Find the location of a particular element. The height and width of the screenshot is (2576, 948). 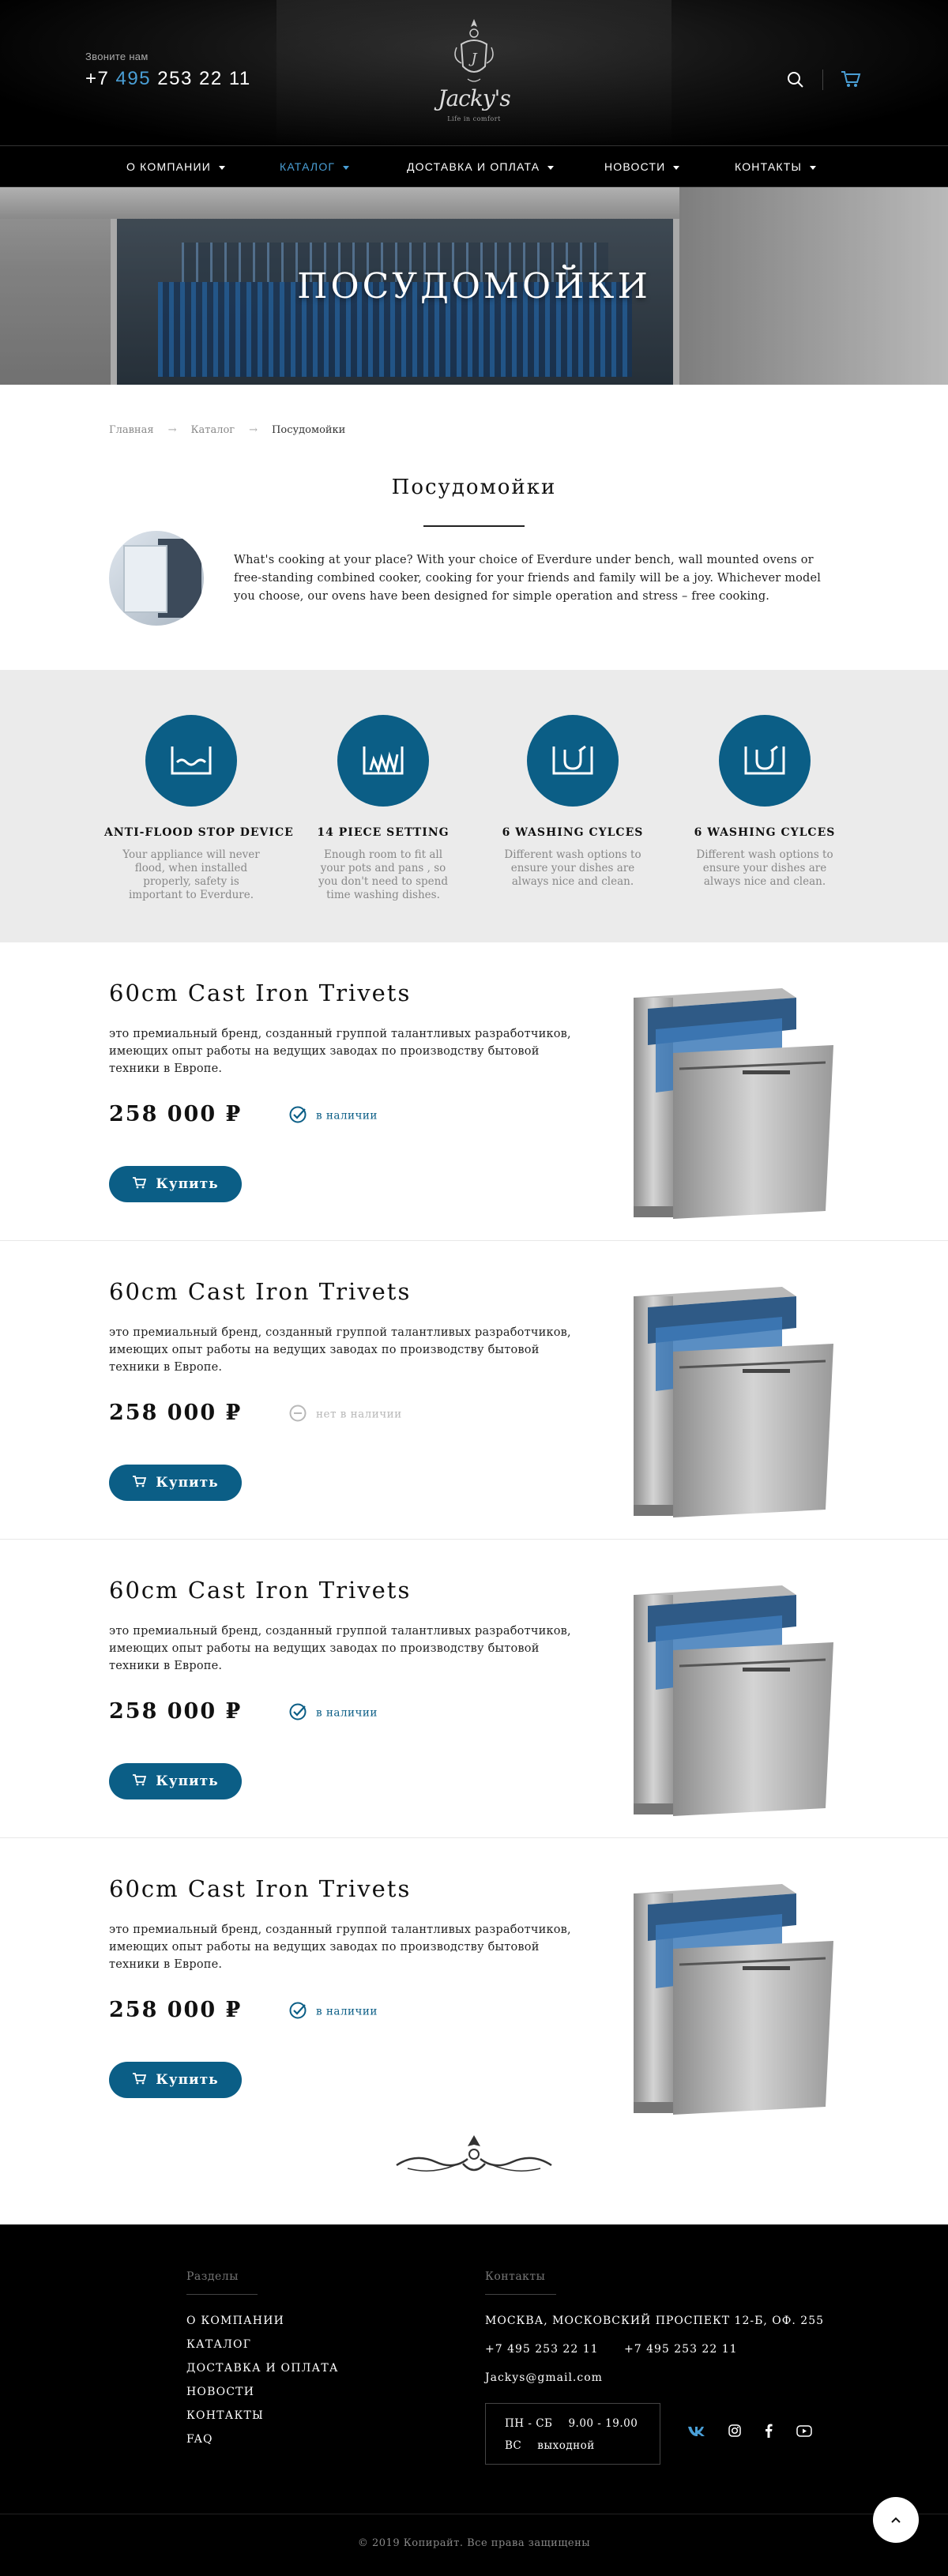

nav-item-about: О КОМПАНИИ is located at coordinates (175, 166).